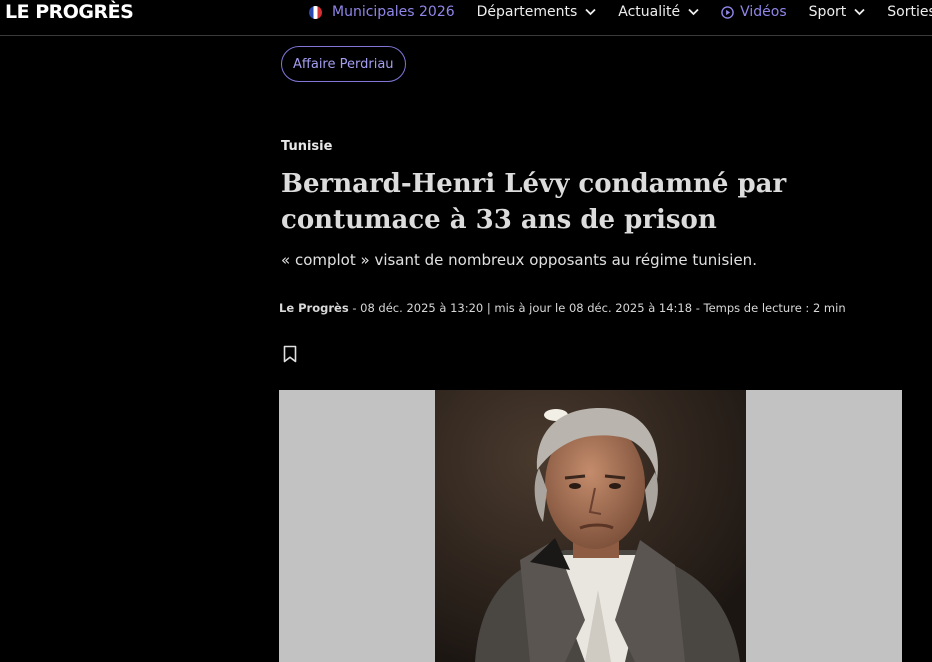 The image size is (932, 662). Describe the element at coordinates (527, 12) in the screenshot. I see `nav-item-label: Départements` at that location.